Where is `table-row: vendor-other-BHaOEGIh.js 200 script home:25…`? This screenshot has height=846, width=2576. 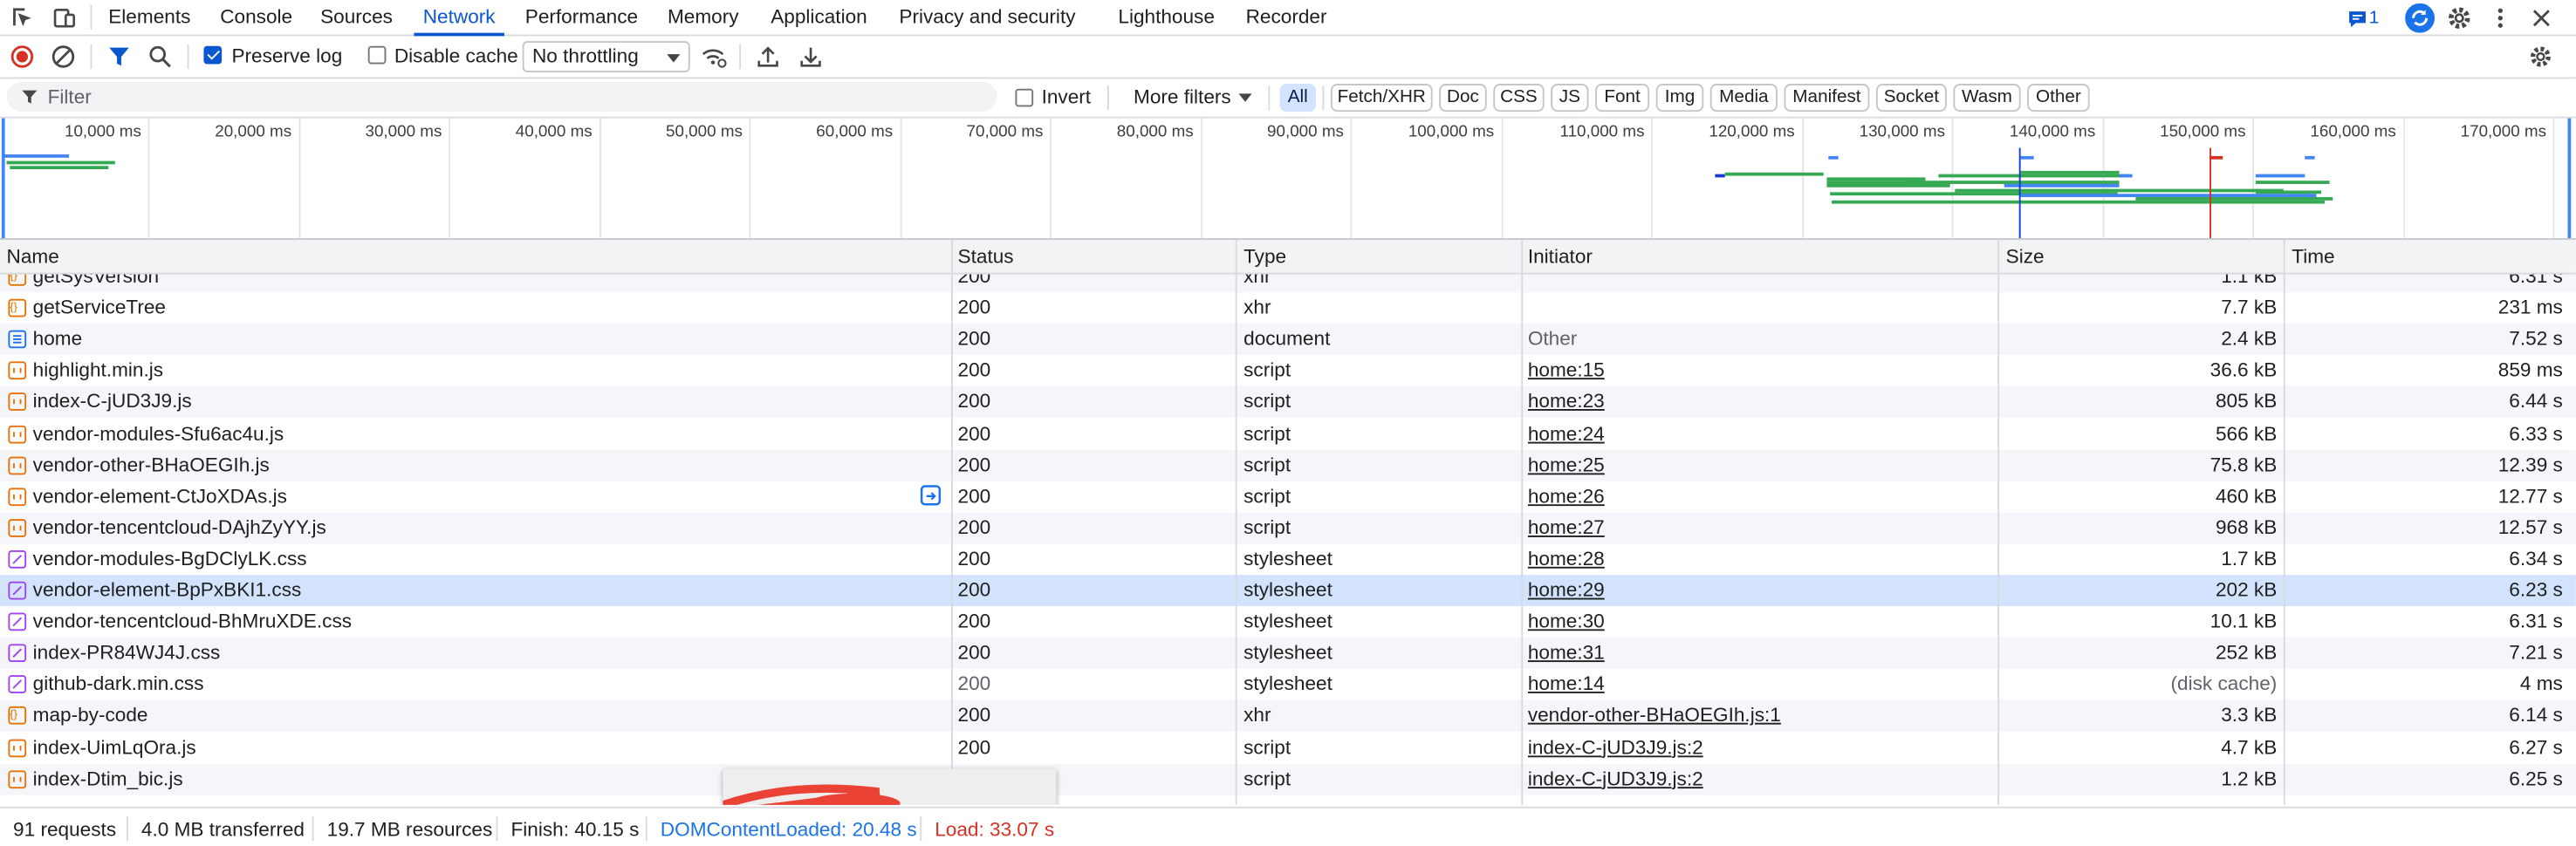 table-row: vendor-other-BHaOEGIh.js 200 script home:25… is located at coordinates (1288, 465).